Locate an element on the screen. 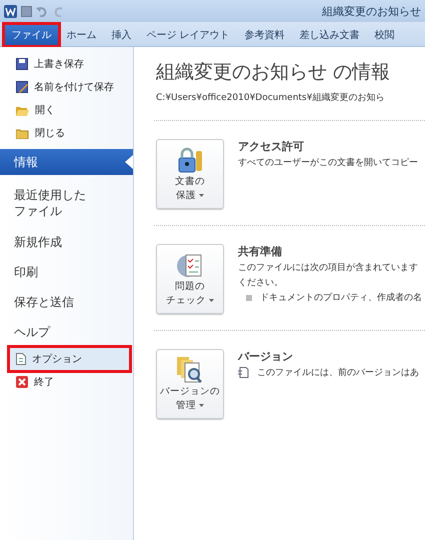 This screenshot has width=425, height=540. menu-item: 印刷 is located at coordinates (66, 272).